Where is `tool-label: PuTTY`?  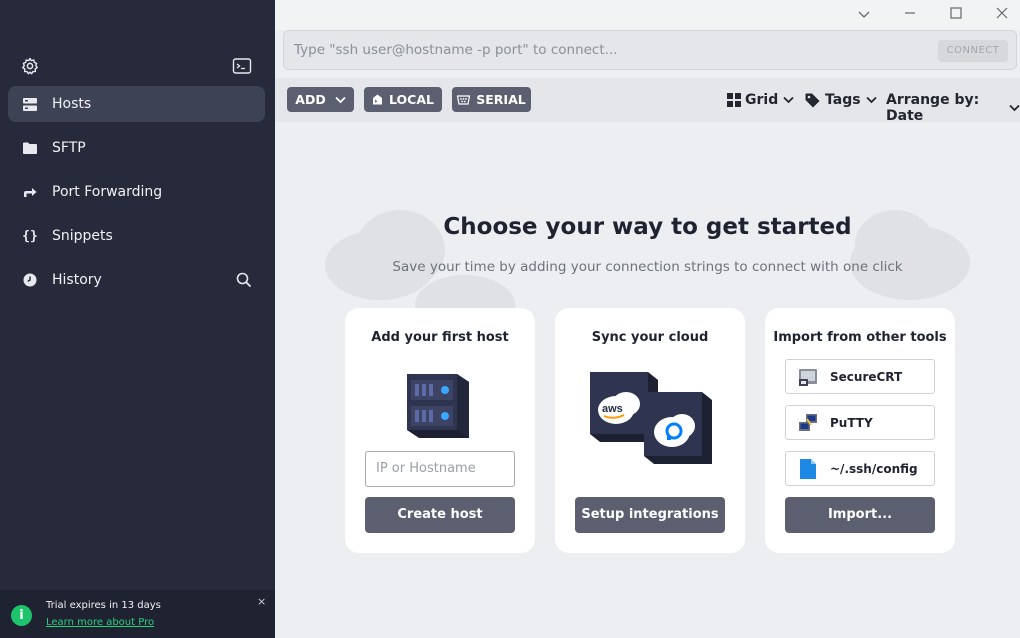 tool-label: PuTTY is located at coordinates (851, 422).